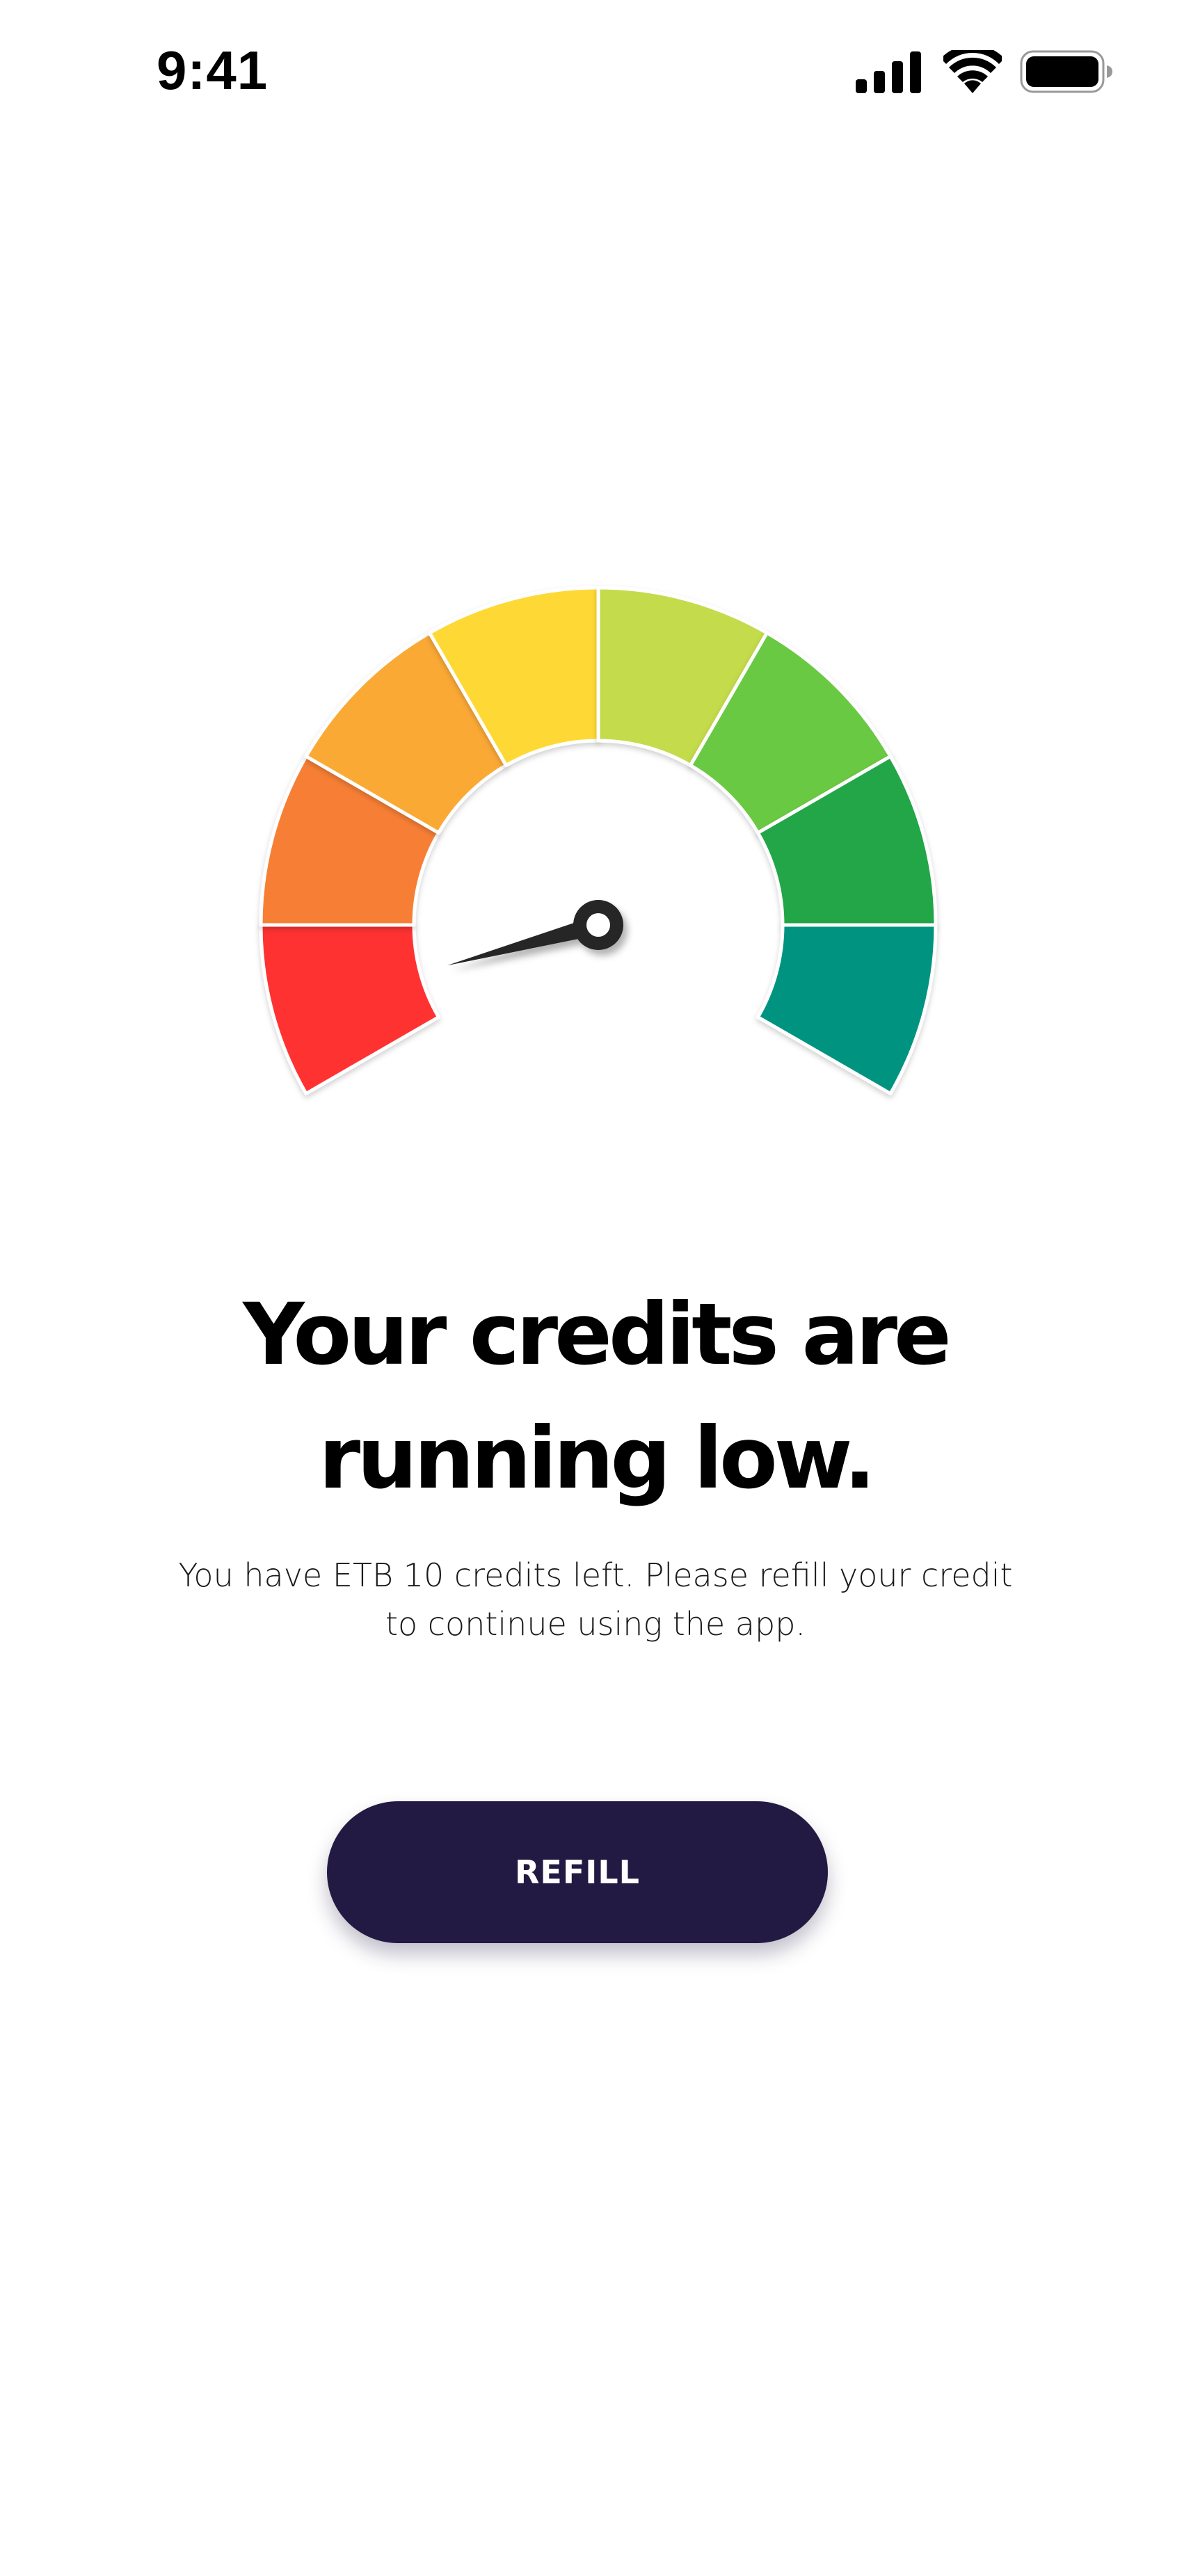  Describe the element at coordinates (535, 933) in the screenshot. I see `gauge-needle` at that location.